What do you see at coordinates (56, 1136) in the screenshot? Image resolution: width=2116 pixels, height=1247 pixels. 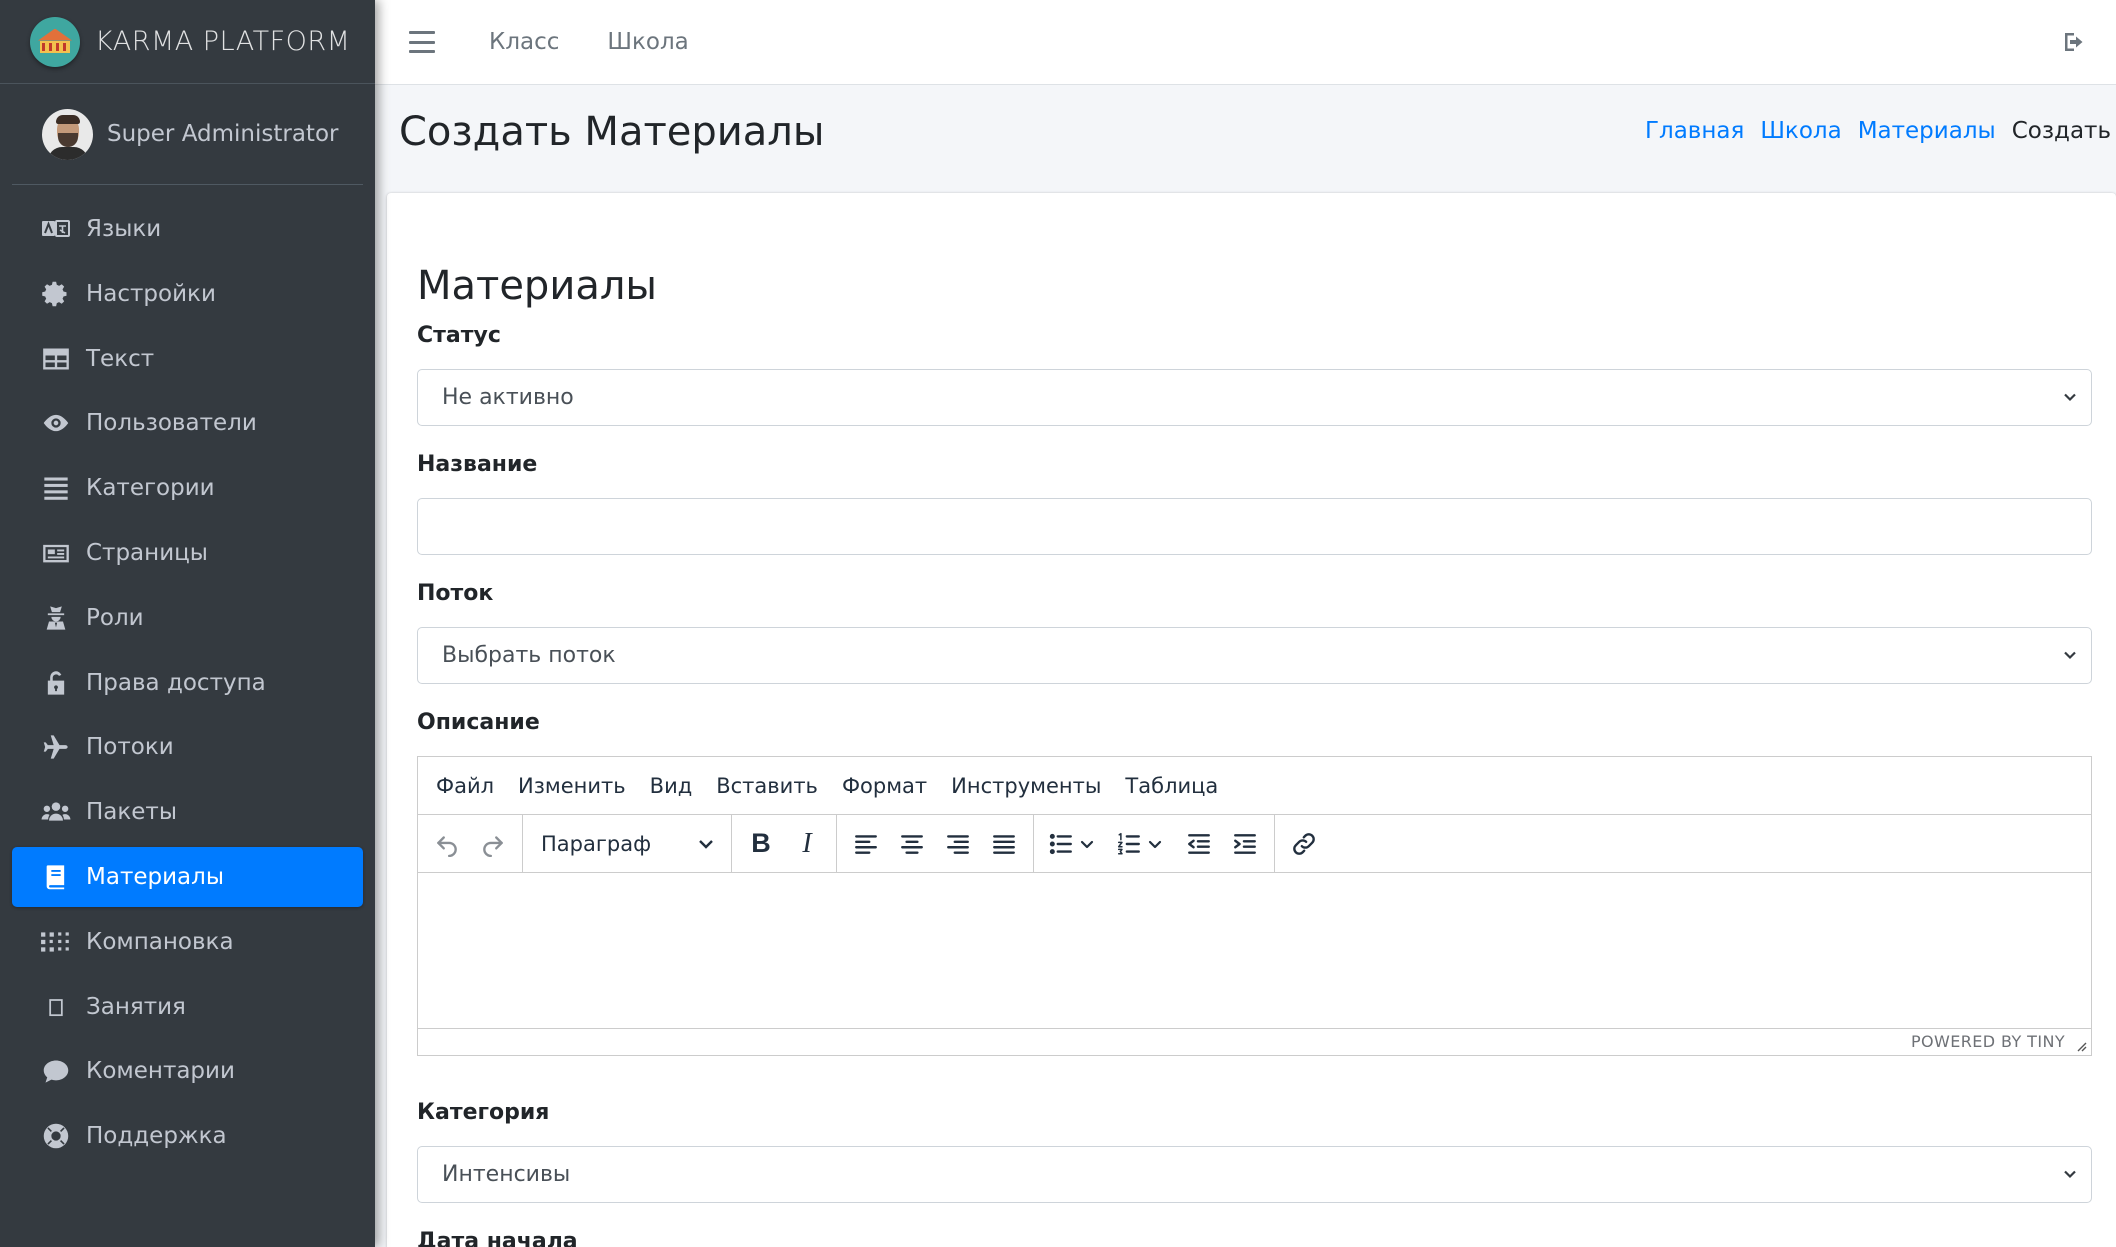 I see `life-ring-icon` at bounding box center [56, 1136].